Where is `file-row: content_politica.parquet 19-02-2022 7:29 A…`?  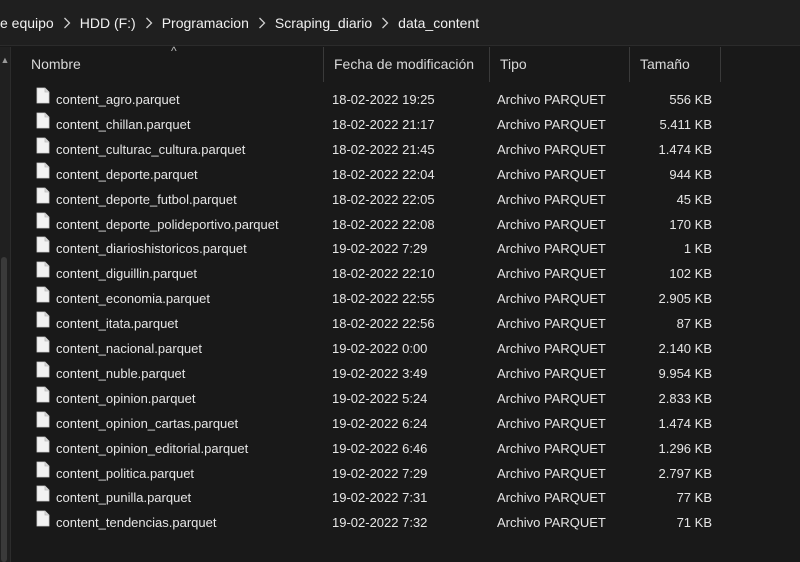
file-row: content_politica.parquet 19-02-2022 7:29 A… is located at coordinates (400, 473).